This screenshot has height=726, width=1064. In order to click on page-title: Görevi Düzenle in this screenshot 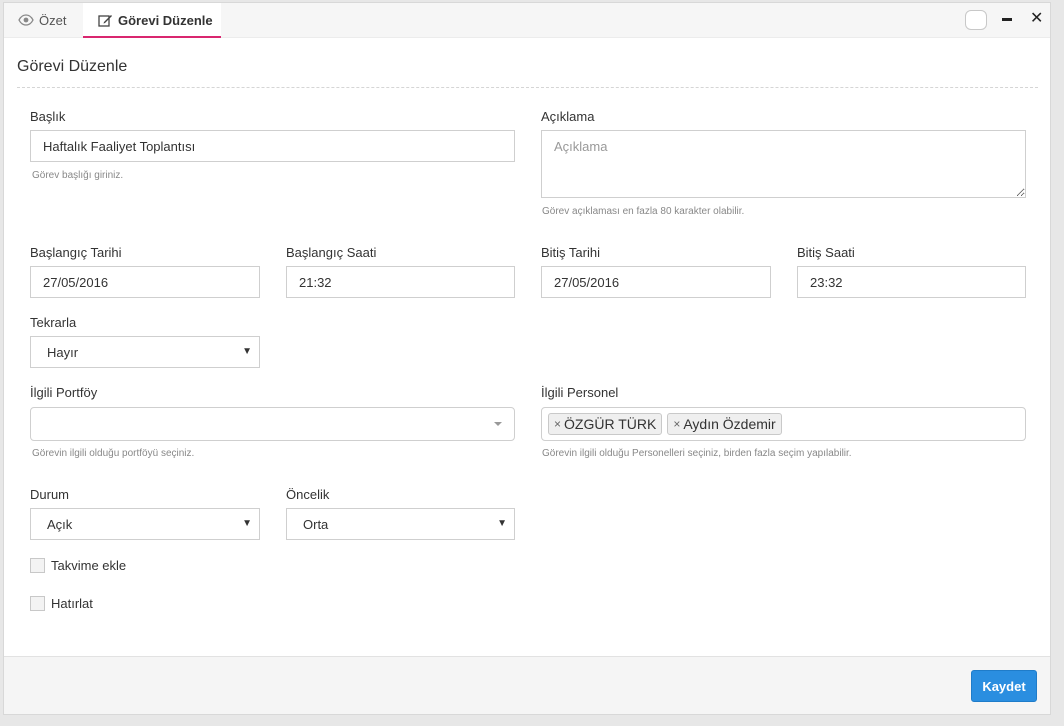, I will do `click(72, 66)`.